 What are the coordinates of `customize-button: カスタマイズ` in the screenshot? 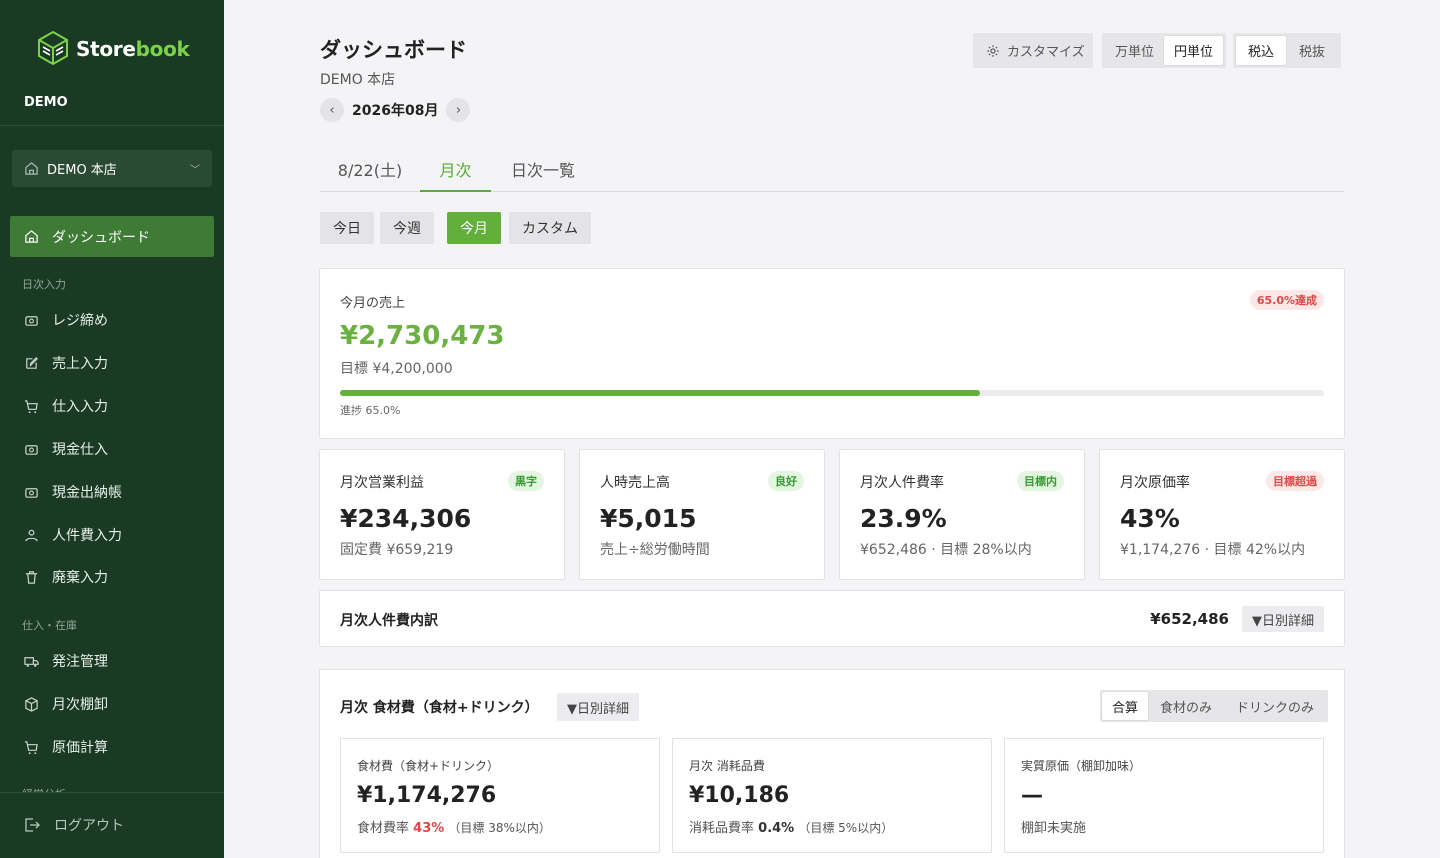 It's located at (1033, 50).